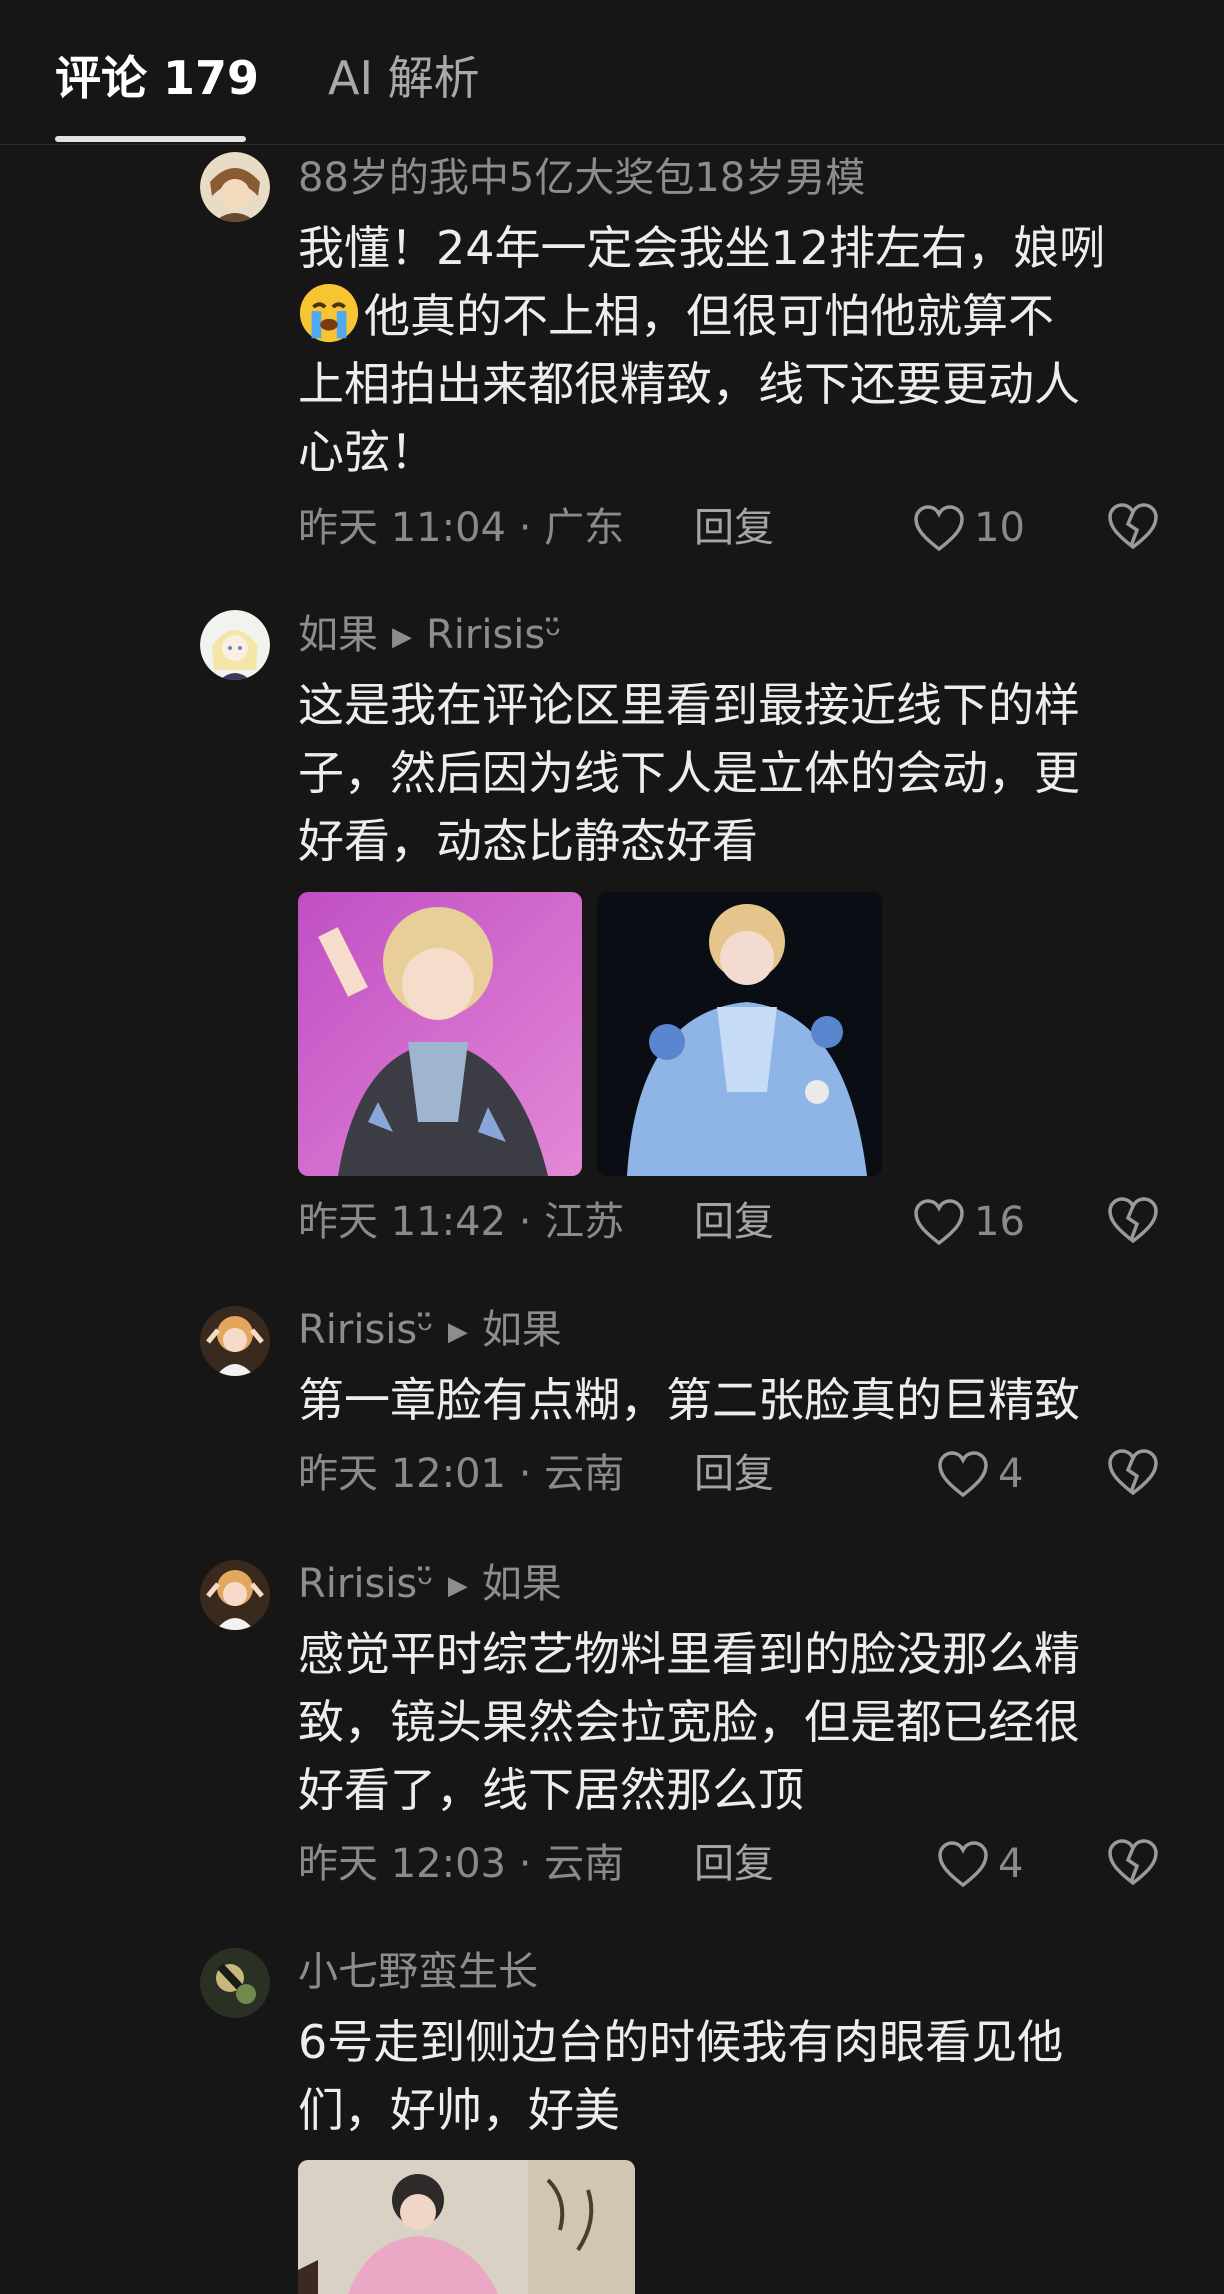 The width and height of the screenshot is (1224, 2294). I want to click on reply-to-name: Ririsisᵕ̈, so click(494, 635).